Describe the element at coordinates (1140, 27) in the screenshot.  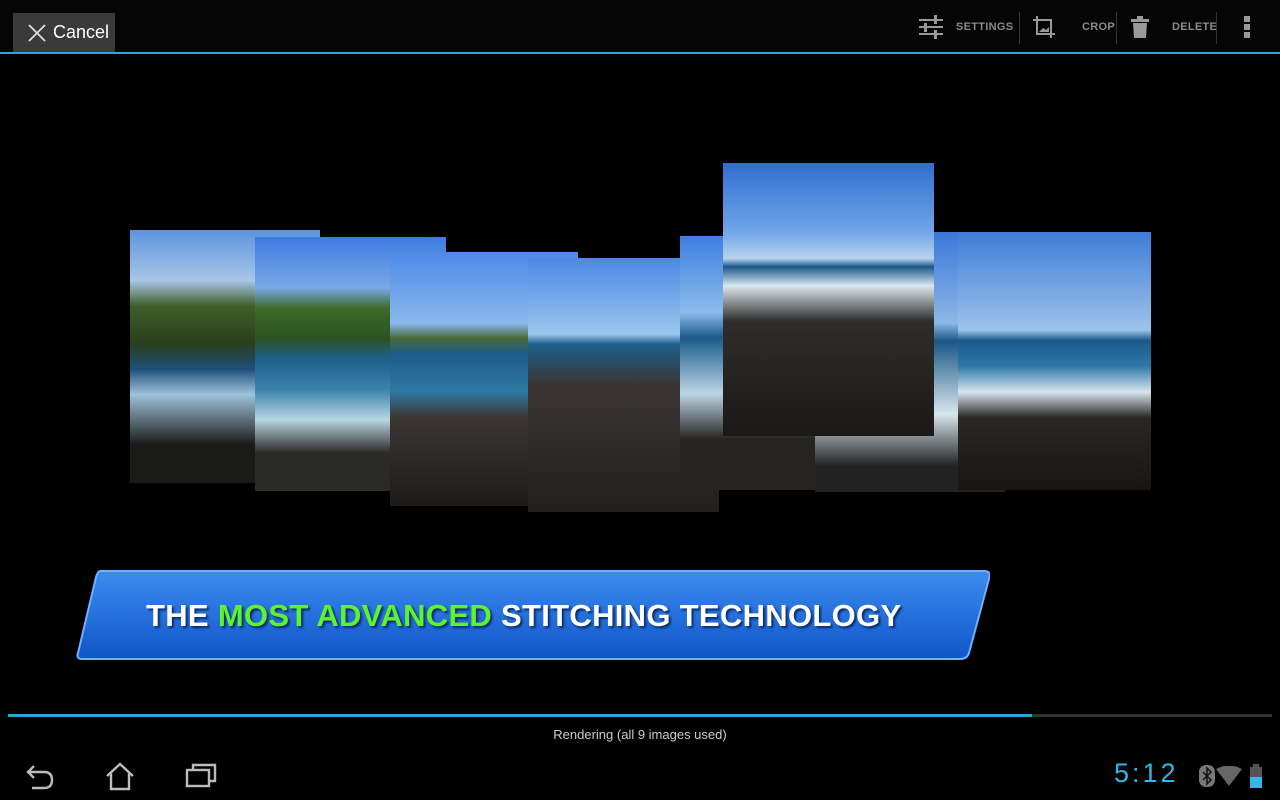
I see `trash-icon` at that location.